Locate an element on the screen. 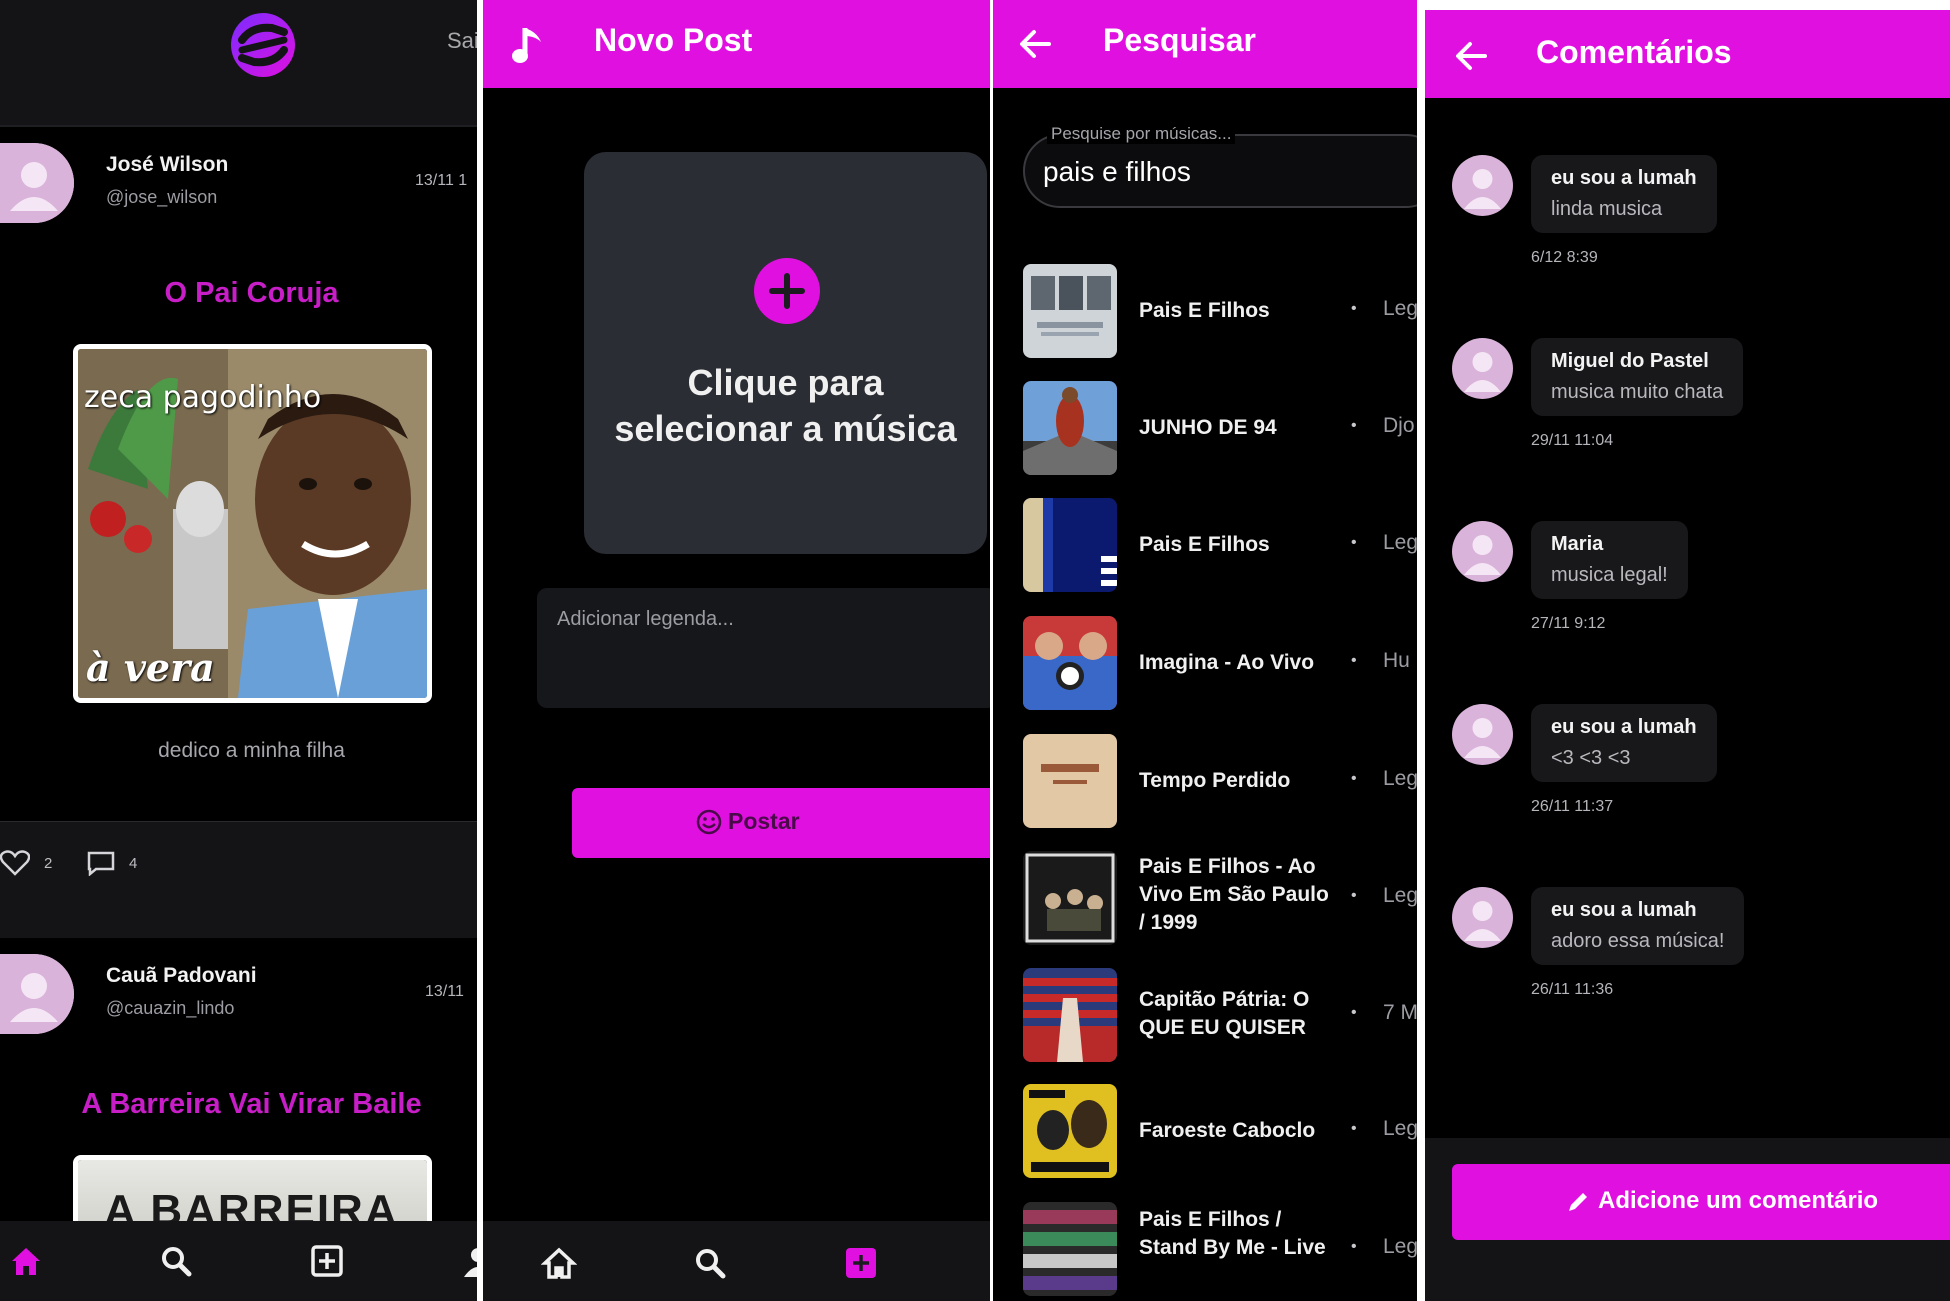 This screenshot has height=1301, width=1950. add-comment-button: Adicione um comentário is located at coordinates (1701, 1202).